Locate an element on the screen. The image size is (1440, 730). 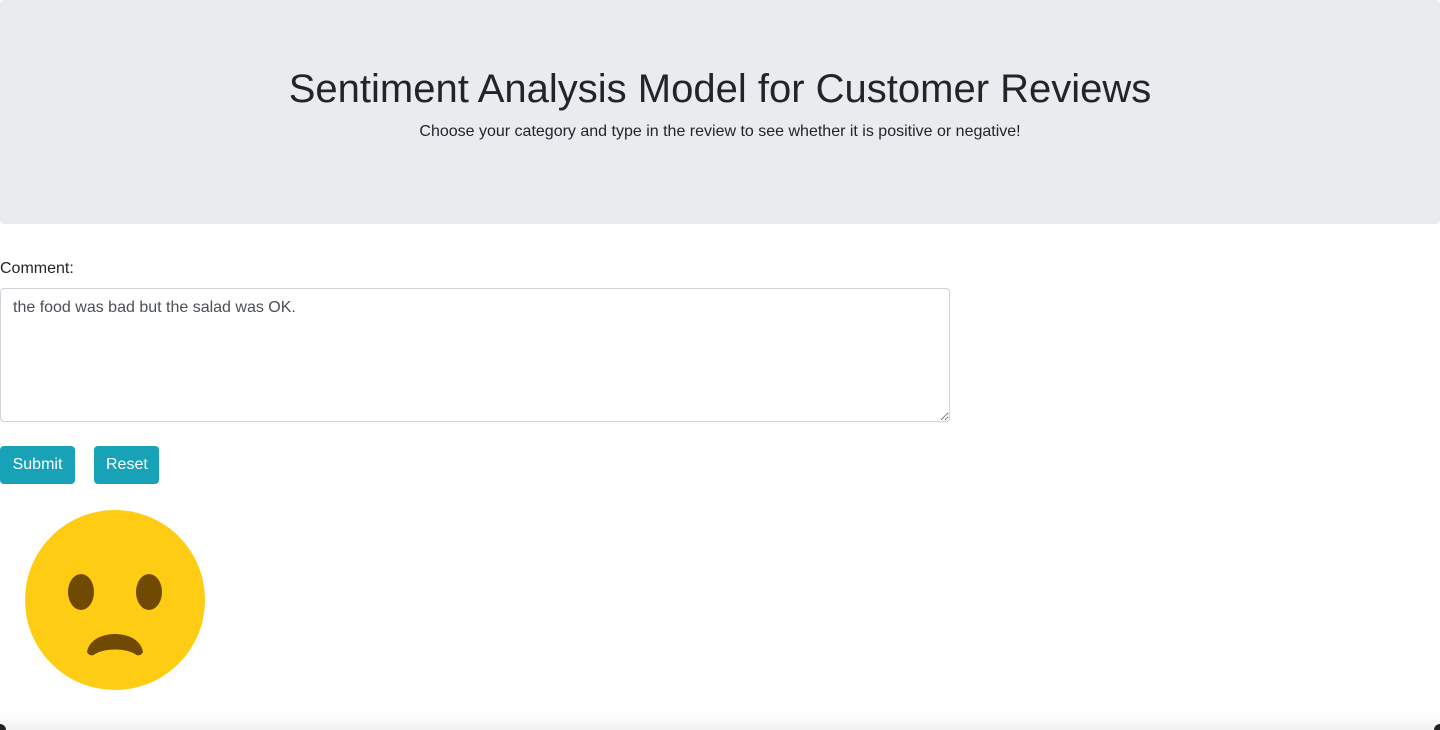
sad-face-icon is located at coordinates (115, 600).